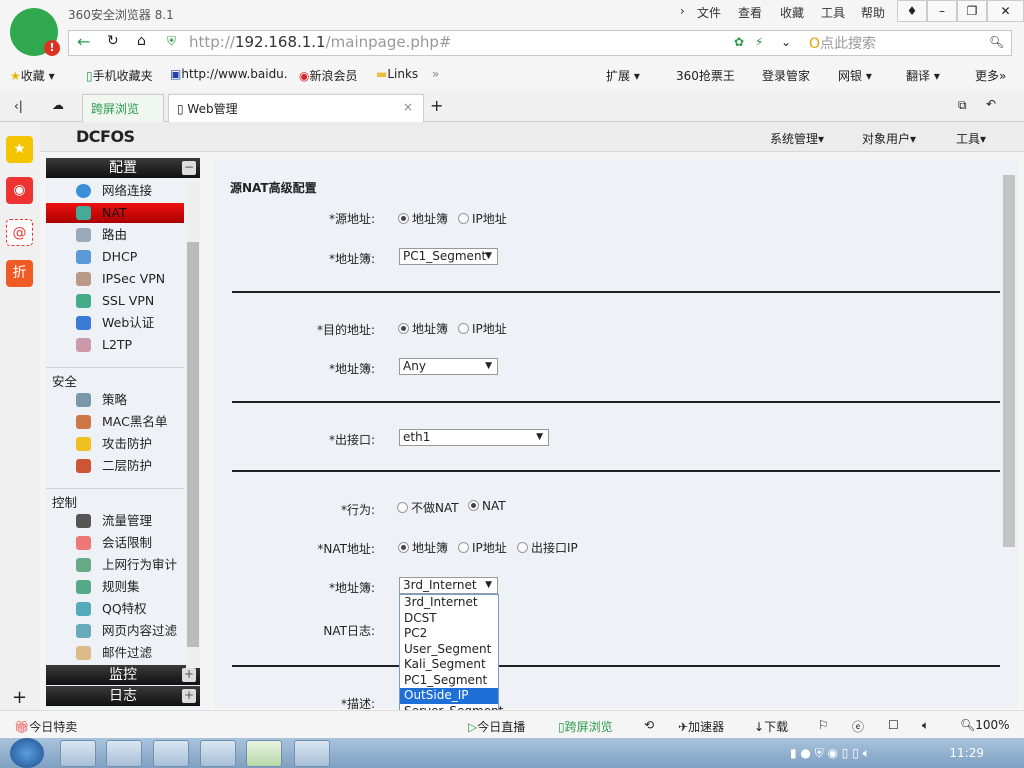 The width and height of the screenshot is (1024, 768). Describe the element at coordinates (623, 75) in the screenshot. I see `ext-extensions: 扩展 ▾` at that location.